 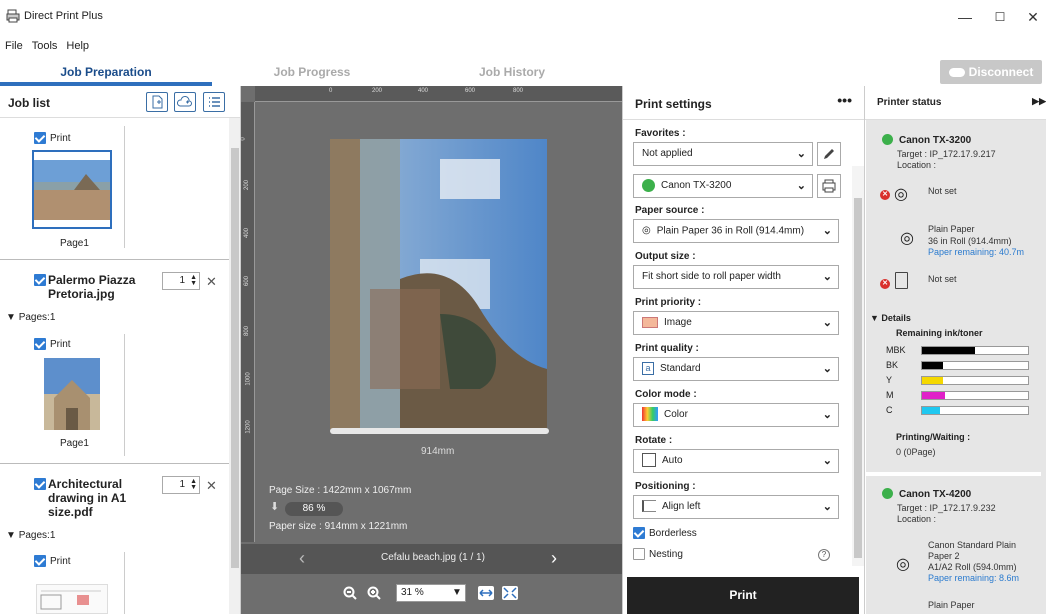 I want to click on details-label: Details, so click(x=896, y=318).